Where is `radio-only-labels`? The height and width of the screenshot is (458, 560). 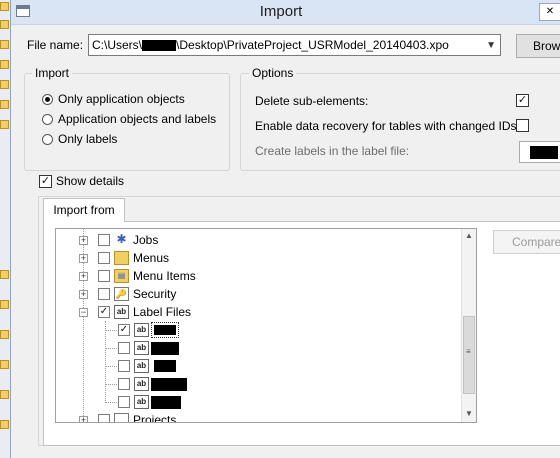
radio-only-labels is located at coordinates (47, 139).